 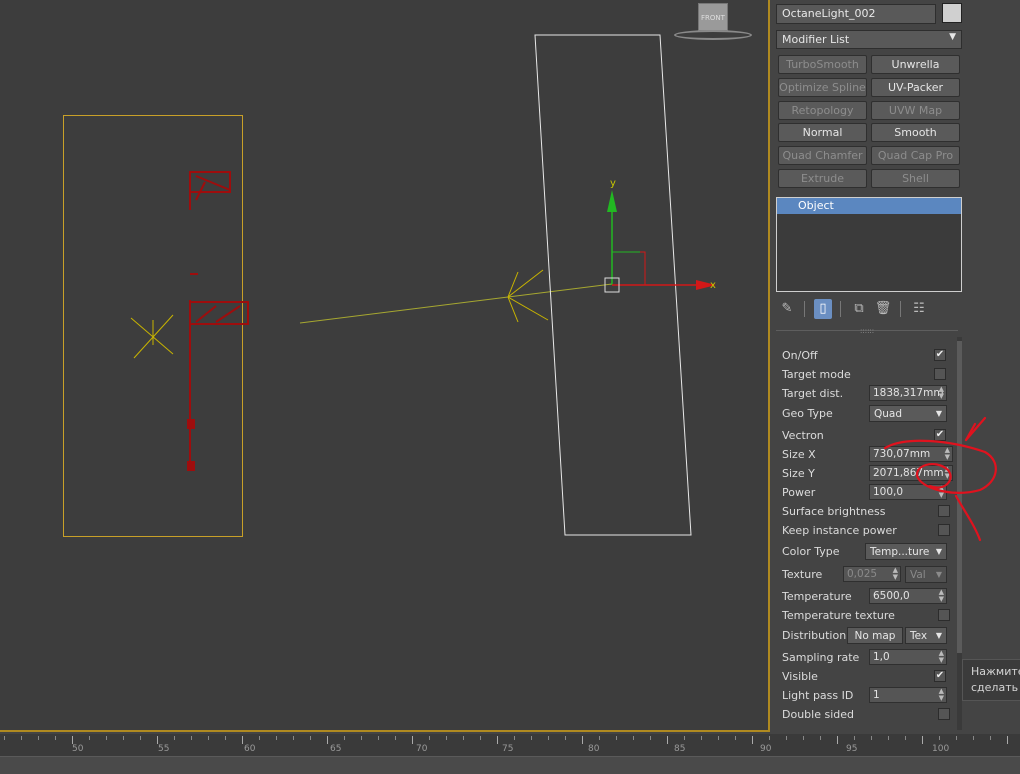 What do you see at coordinates (867, 454) in the screenshot?
I see `param-size-x: Size X 730,07mm ▲ ▼` at bounding box center [867, 454].